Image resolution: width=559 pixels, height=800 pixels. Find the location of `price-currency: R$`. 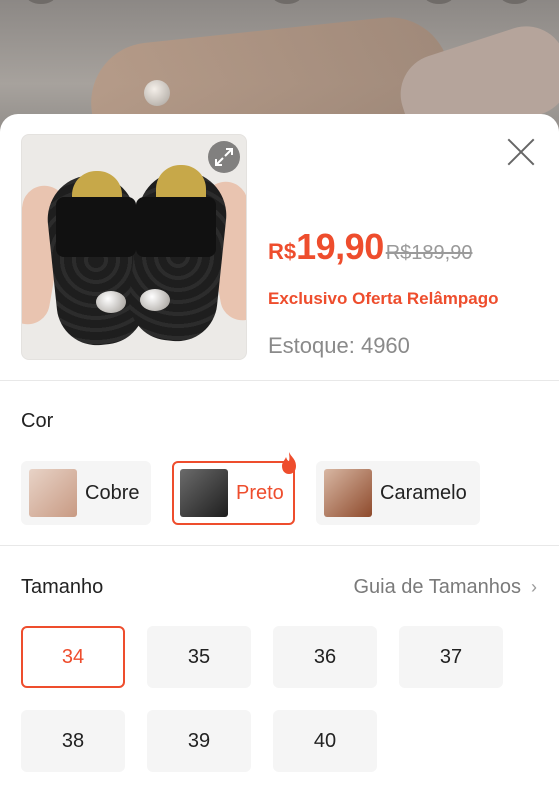

price-currency: R$ is located at coordinates (282, 251).